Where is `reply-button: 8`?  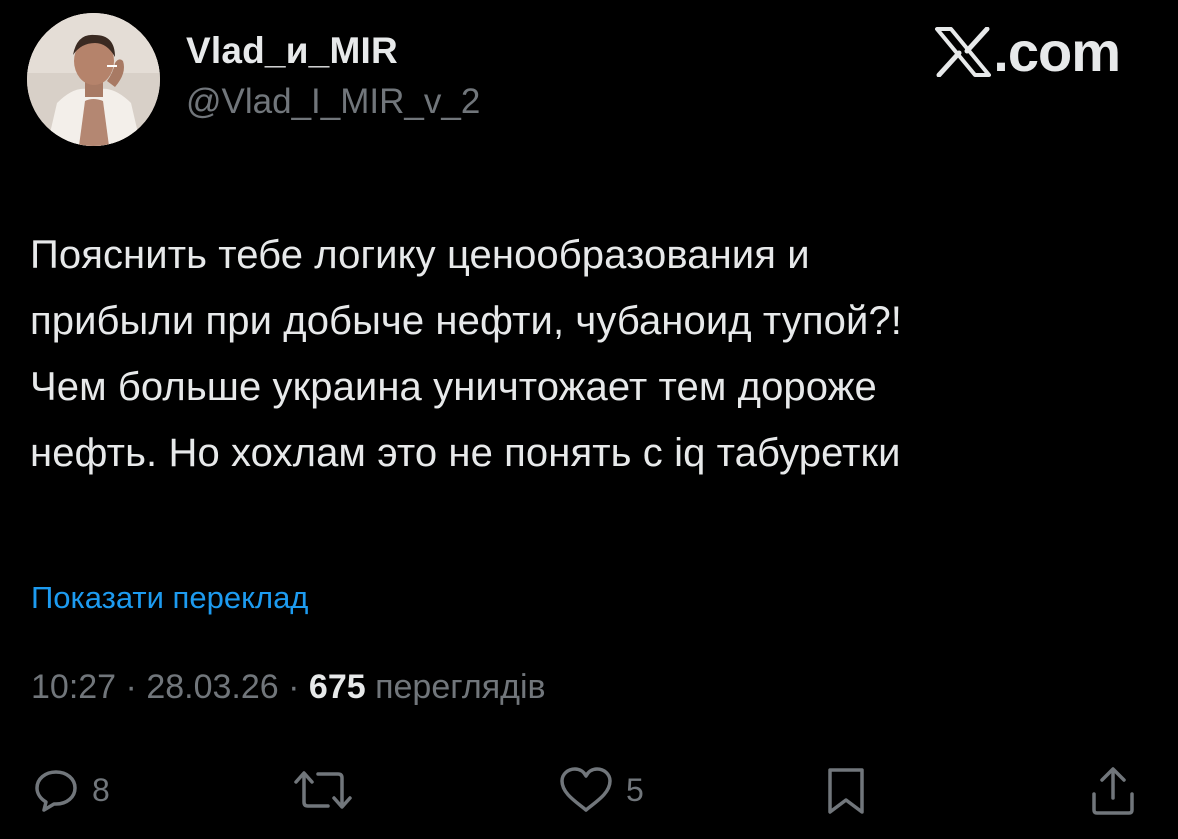 reply-button: 8 is located at coordinates (71, 790).